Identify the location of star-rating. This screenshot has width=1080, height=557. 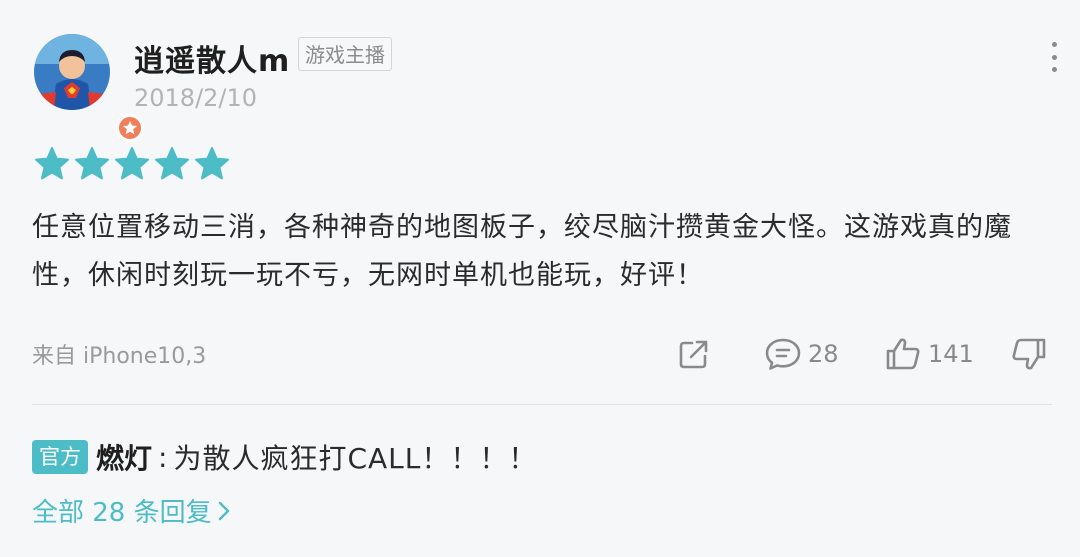
(132, 164).